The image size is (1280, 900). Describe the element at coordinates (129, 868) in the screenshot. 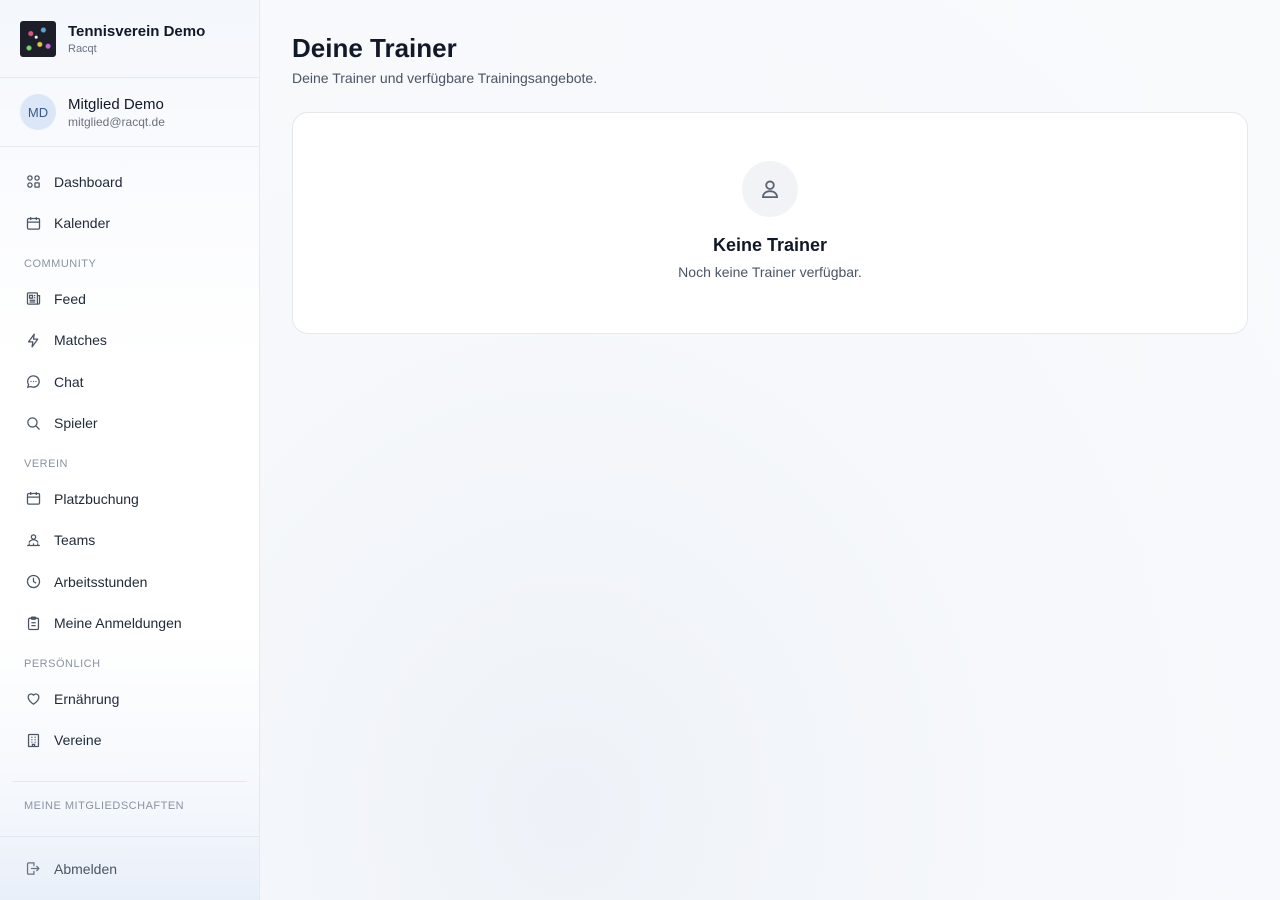

I see `logout-button: Abmelden` at that location.